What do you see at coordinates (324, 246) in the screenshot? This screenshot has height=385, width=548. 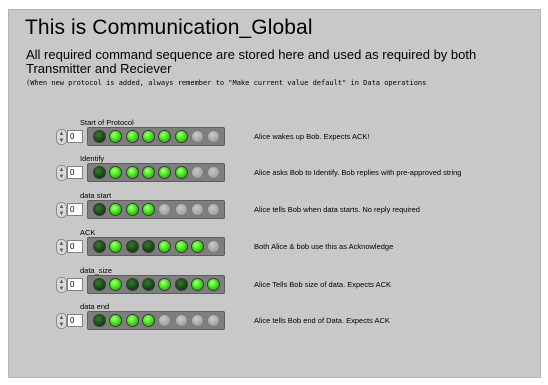 I see `protocol-description: Both Alice & bob use this as Acknowledge` at bounding box center [324, 246].